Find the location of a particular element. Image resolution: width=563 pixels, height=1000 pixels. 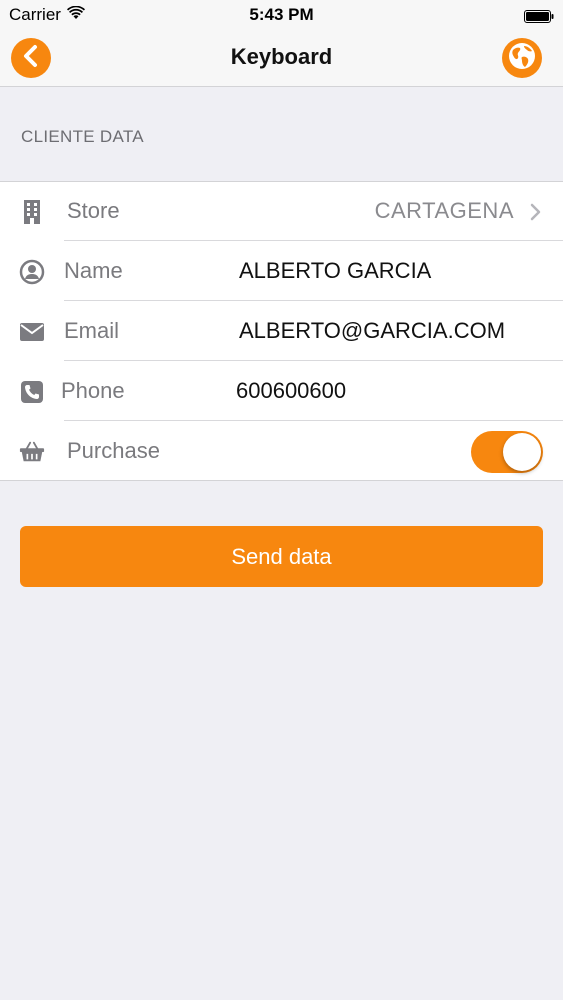

email-label: Email is located at coordinates (92, 330).